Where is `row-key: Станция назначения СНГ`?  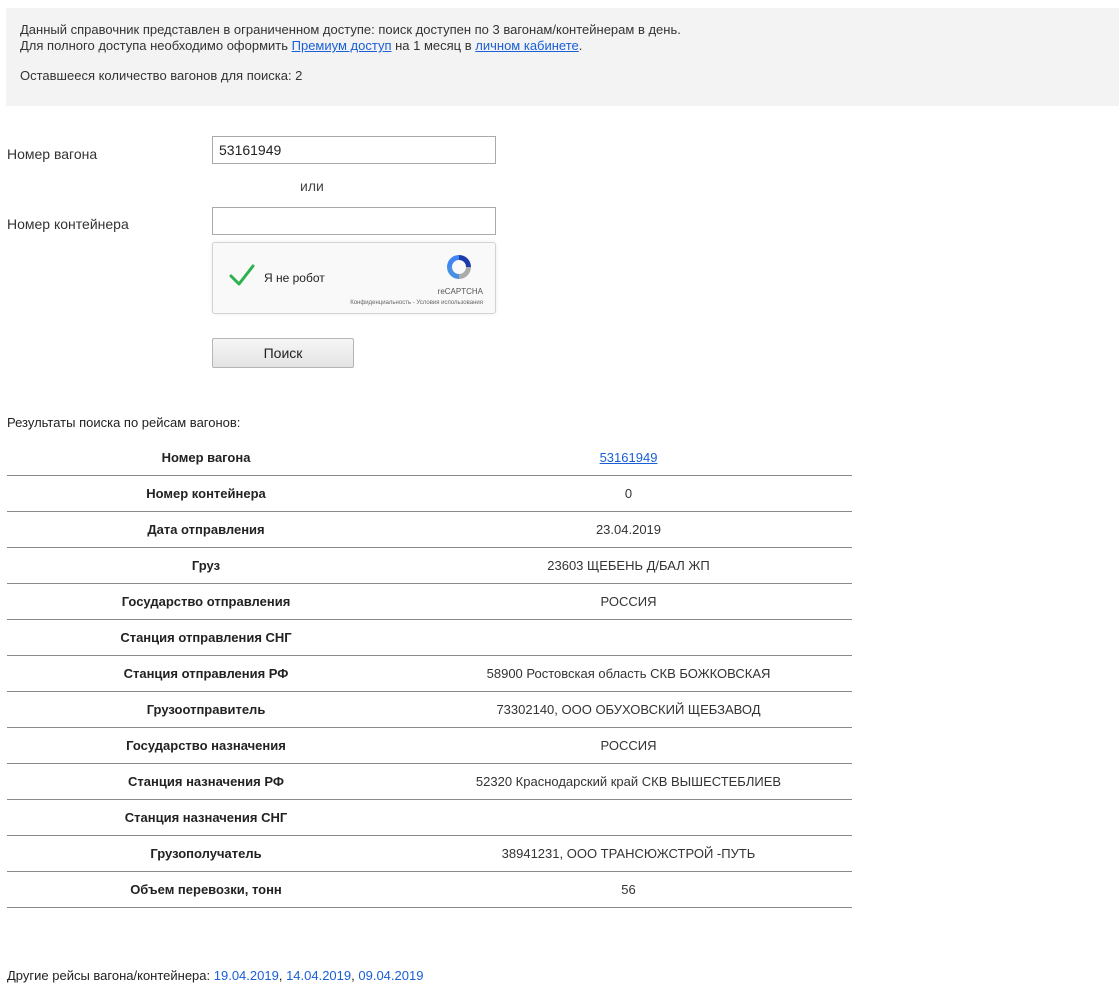 row-key: Станция назначения СНГ is located at coordinates (206, 817).